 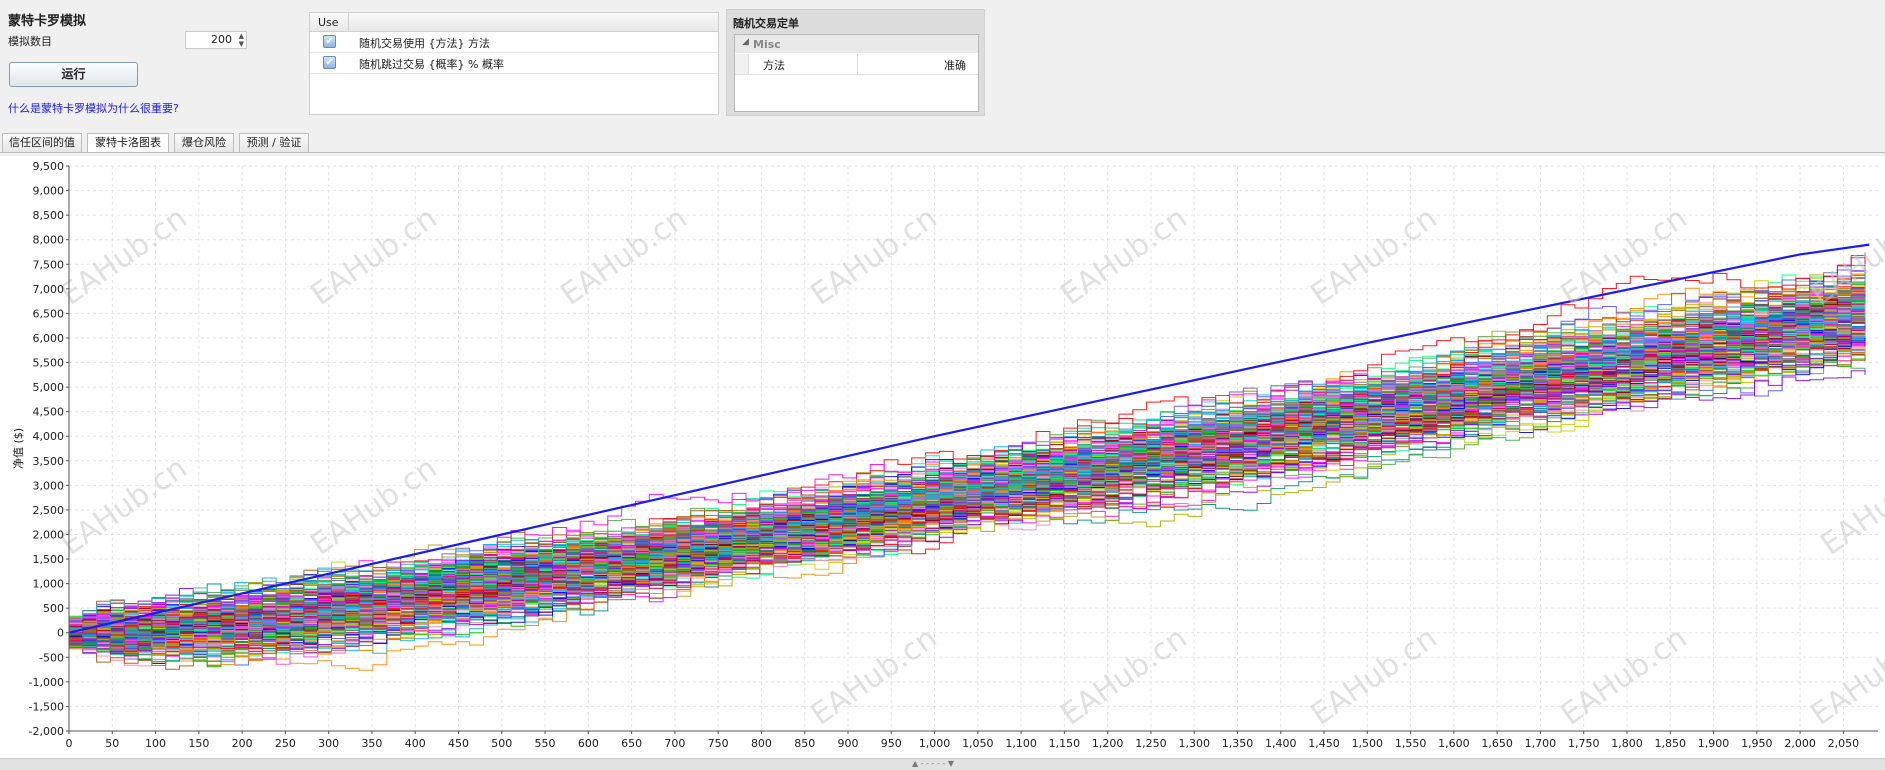 I want to click on x-tick-label: 950, so click(x=891, y=743).